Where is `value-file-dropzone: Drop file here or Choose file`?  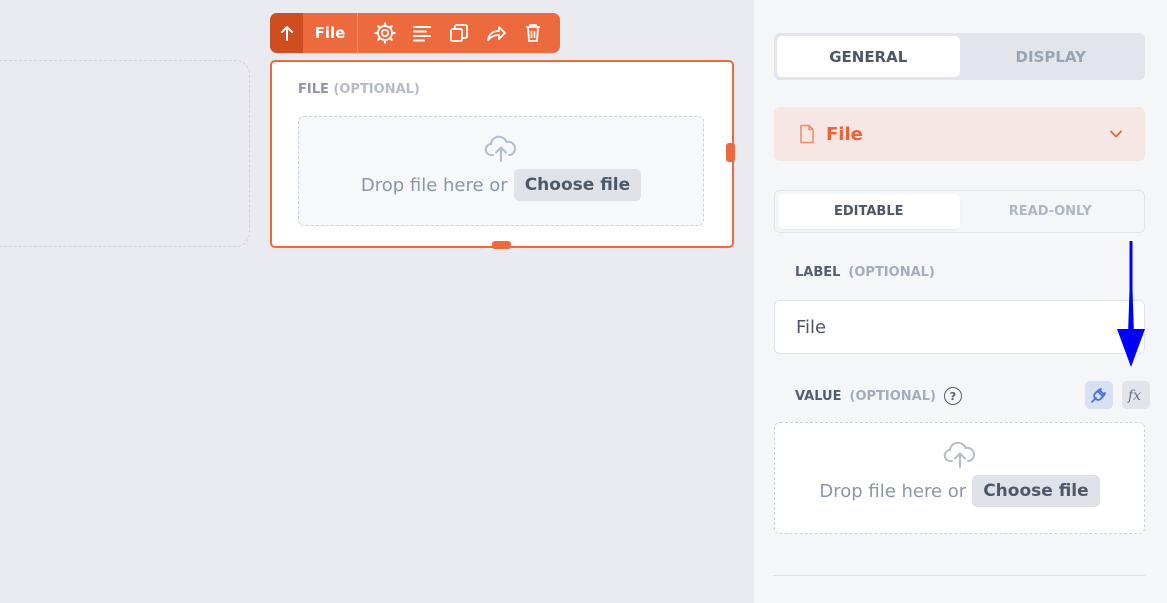 value-file-dropzone: Drop file here or Choose file is located at coordinates (959, 478).